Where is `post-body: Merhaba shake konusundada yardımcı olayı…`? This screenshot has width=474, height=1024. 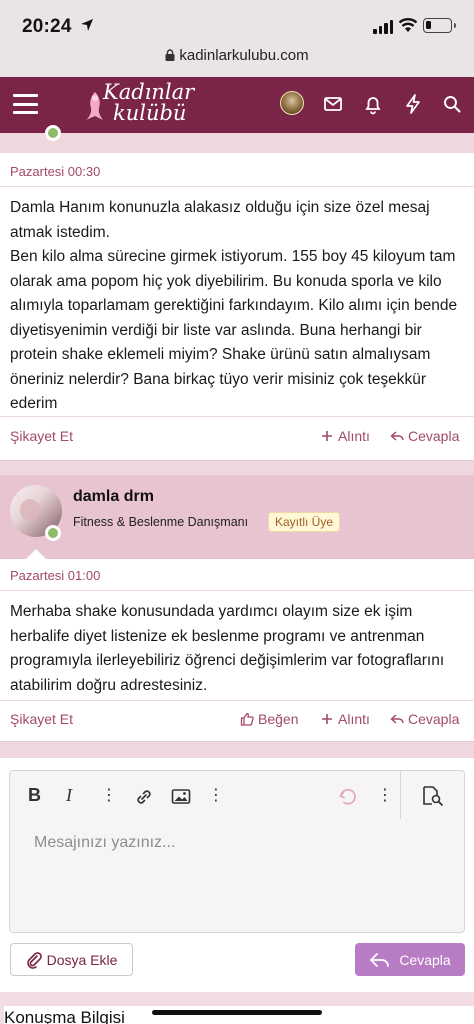
post-body: Merhaba shake konusundada yardımcı olayı… is located at coordinates (227, 648).